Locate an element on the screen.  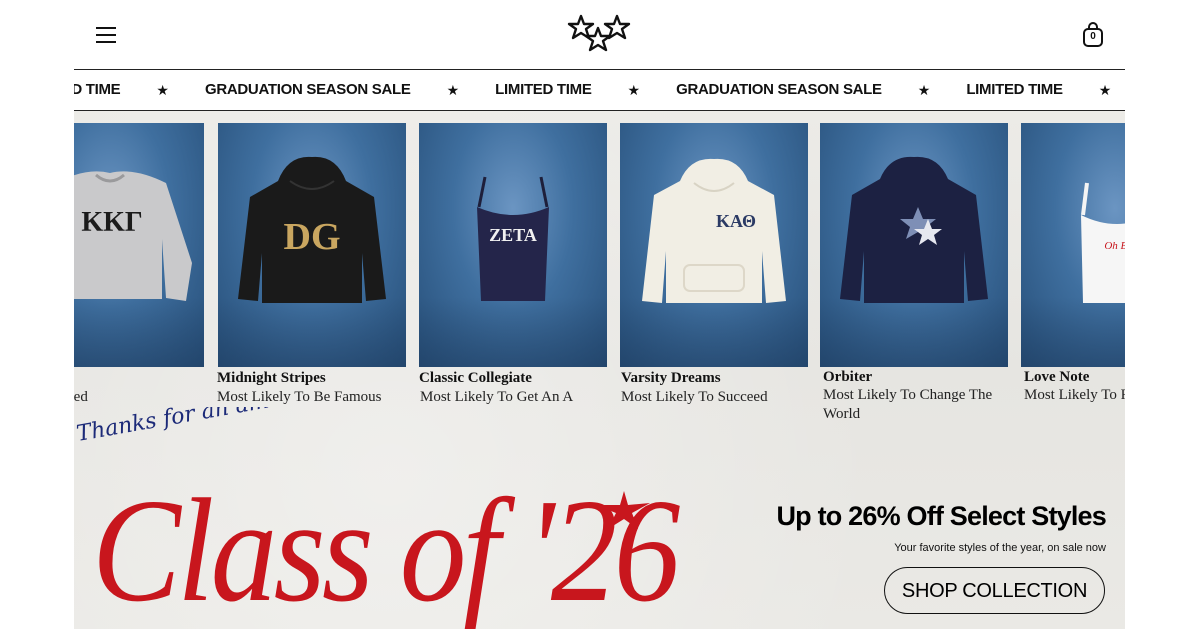
product-name: Orbiter is located at coordinates (847, 377).